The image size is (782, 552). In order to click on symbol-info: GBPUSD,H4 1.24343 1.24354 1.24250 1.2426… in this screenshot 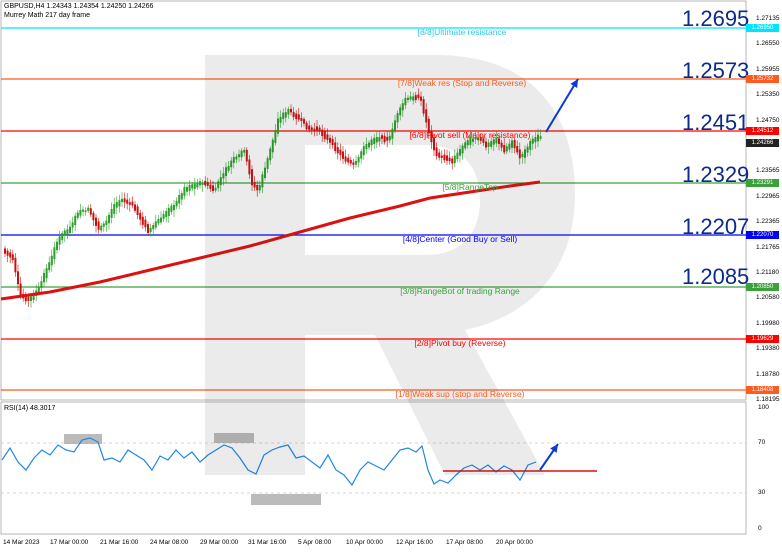, I will do `click(79, 6)`.